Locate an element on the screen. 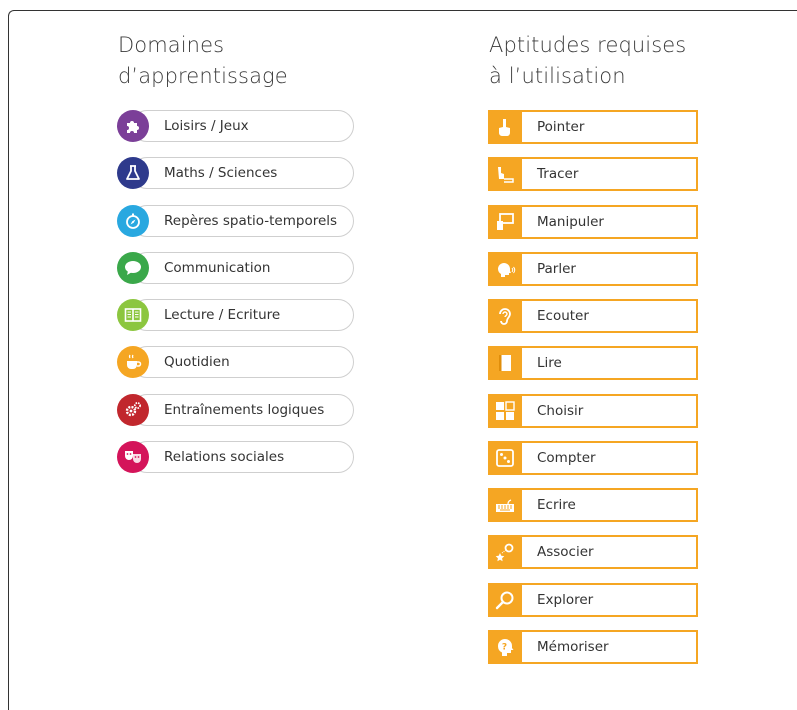 The height and width of the screenshot is (710, 797). skill-item-pointer: Pointer is located at coordinates (593, 127).